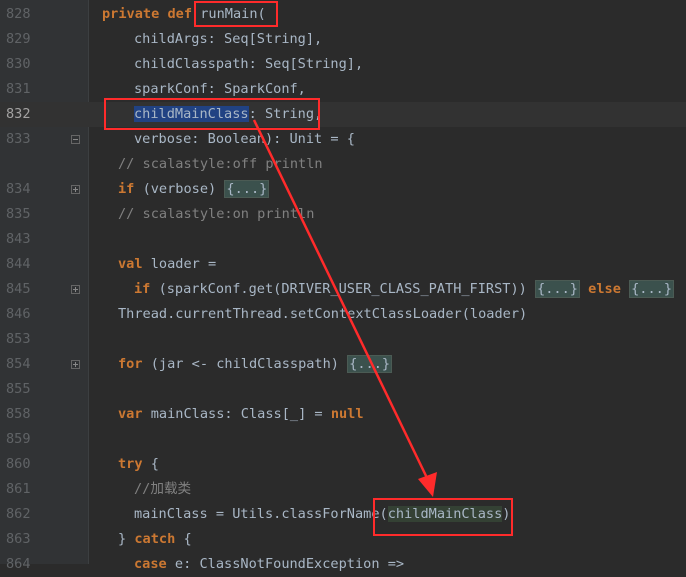 The image size is (686, 577). Describe the element at coordinates (18, 289) in the screenshot. I see `line-number: 845` at that location.